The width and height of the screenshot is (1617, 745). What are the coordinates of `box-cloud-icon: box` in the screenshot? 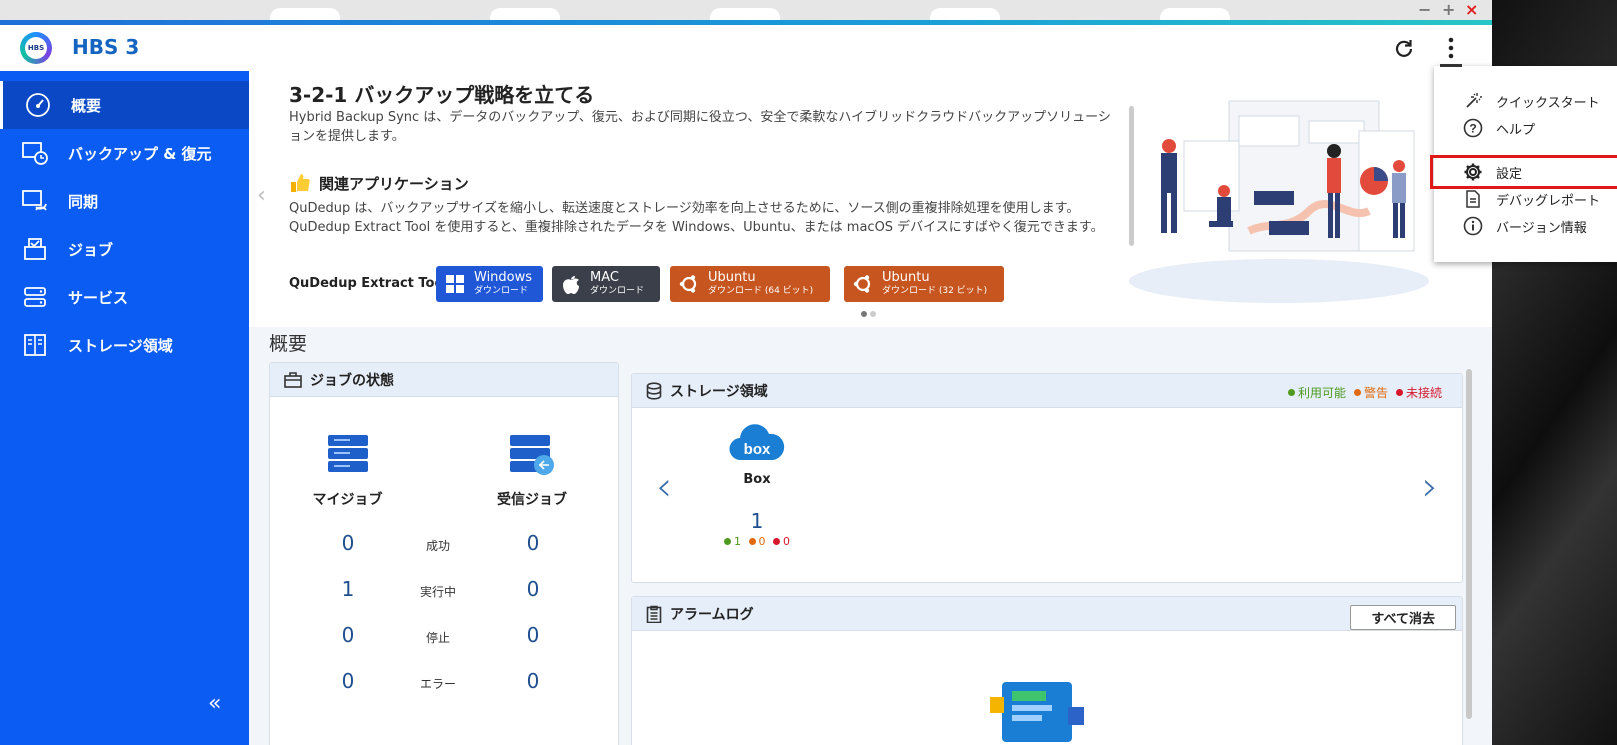 It's located at (757, 442).